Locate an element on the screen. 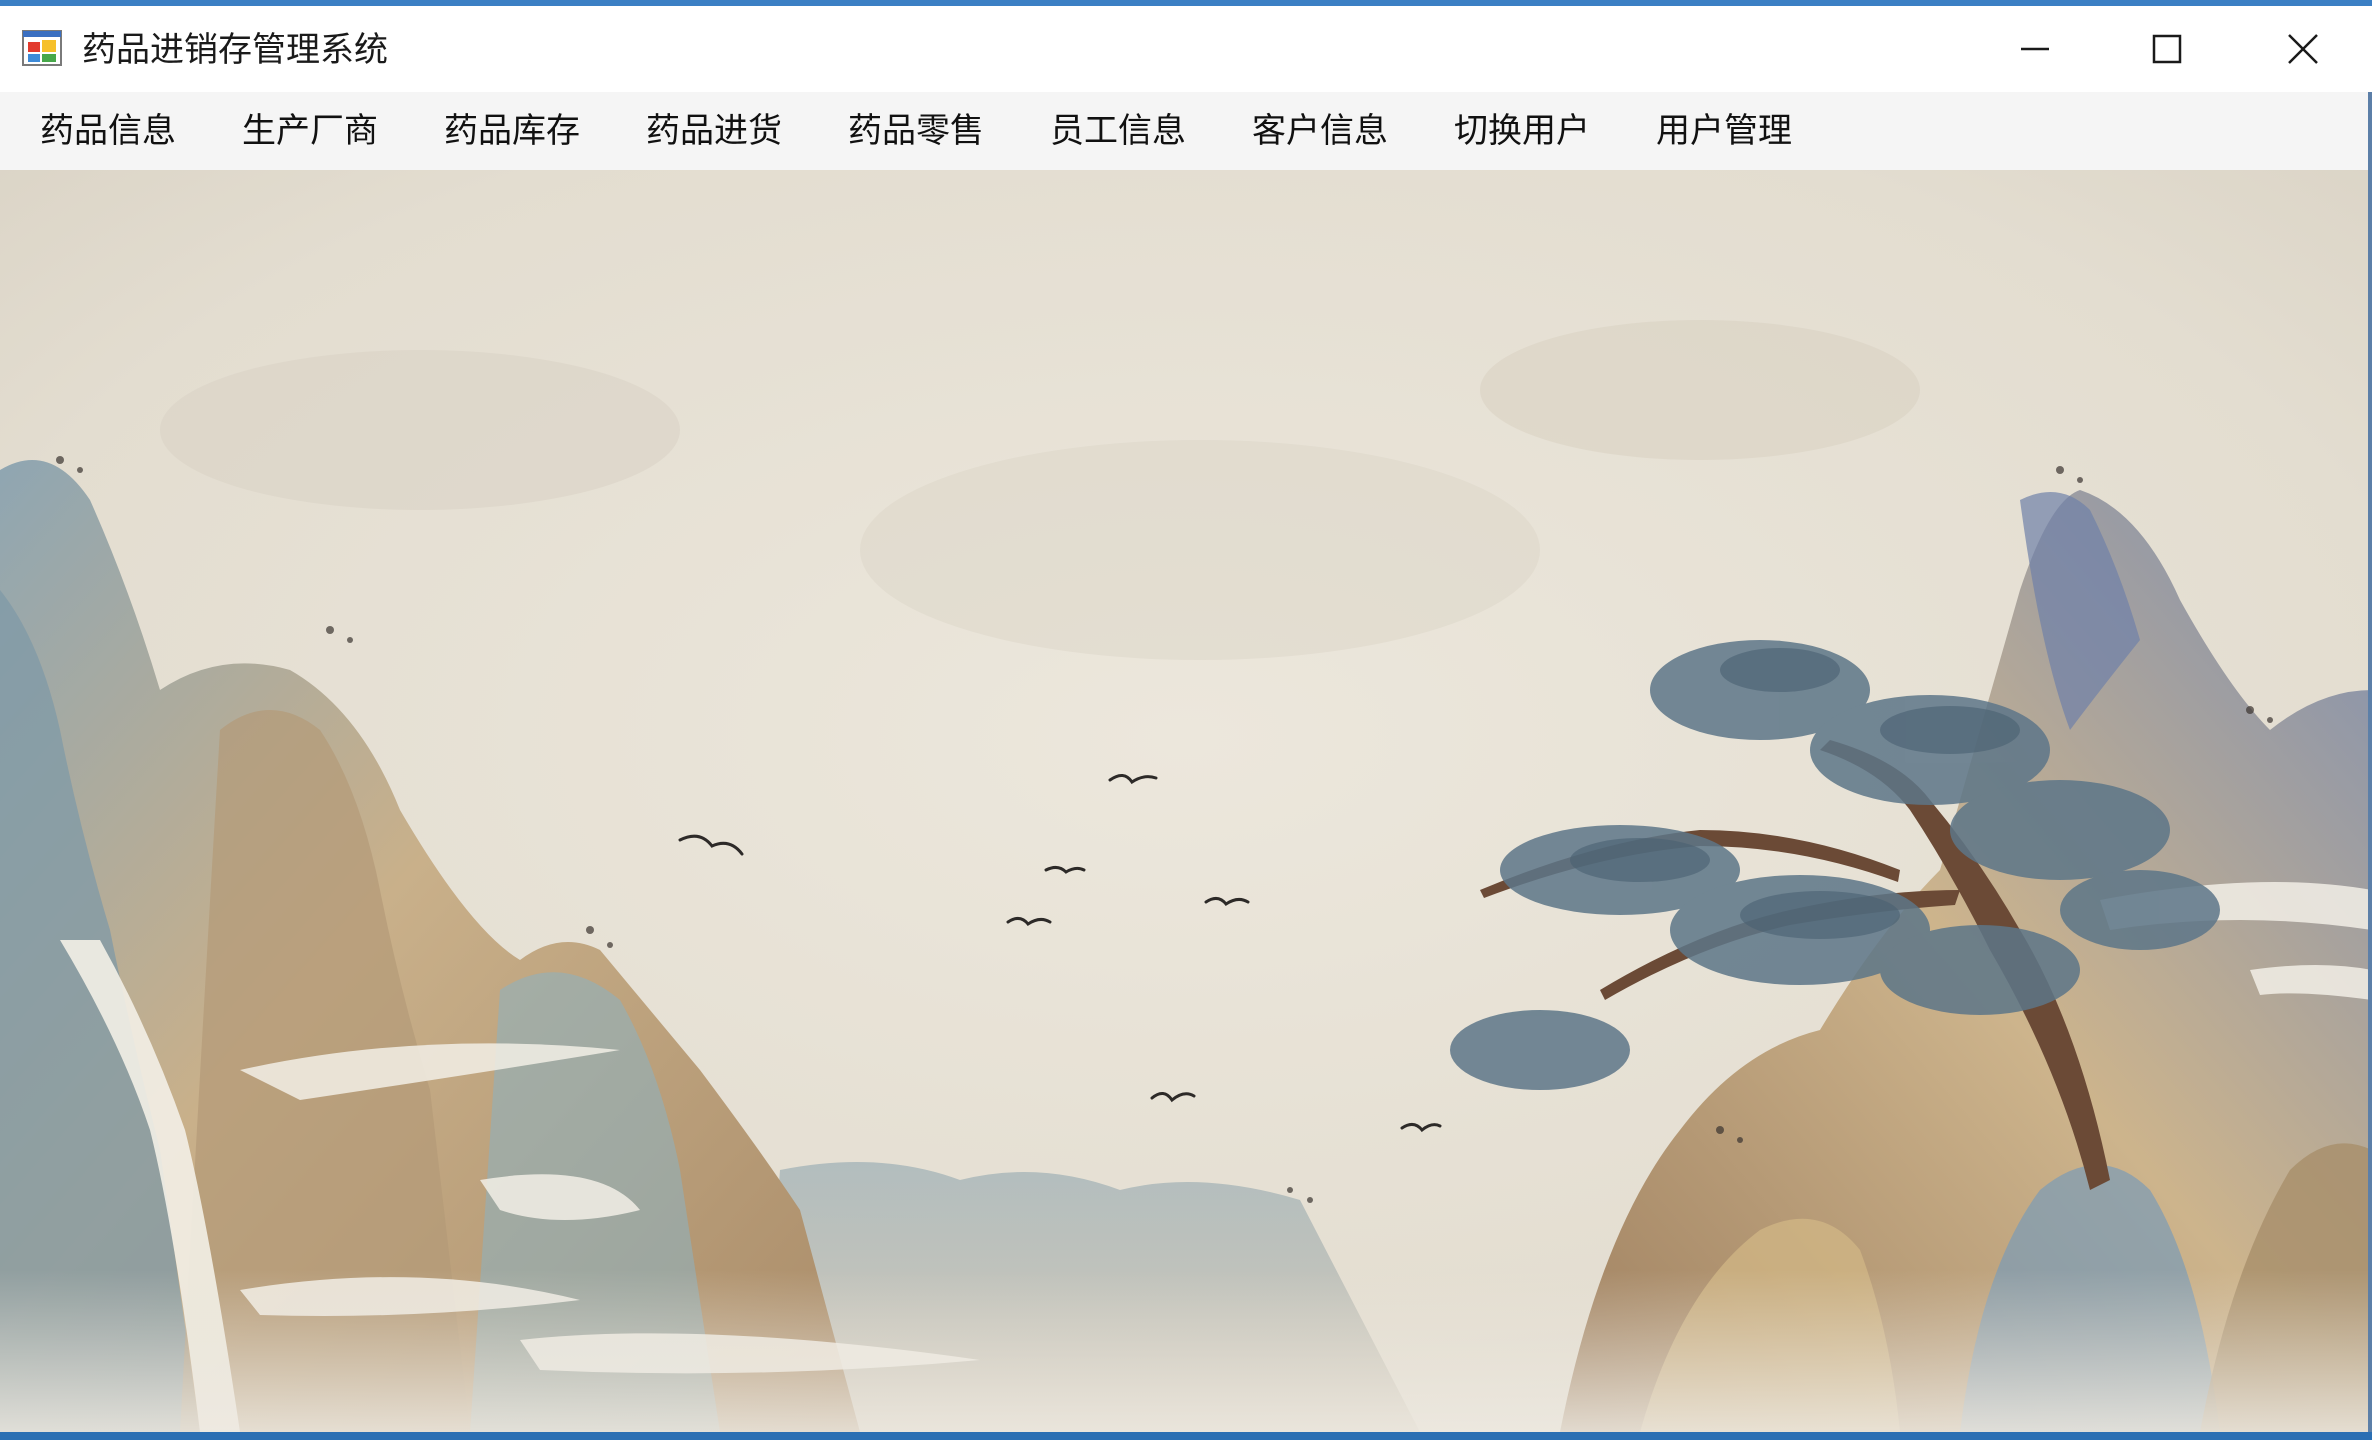 This screenshot has height=1440, width=2372. menu-item-employee-info: 员工信息 is located at coordinates (1118, 131).